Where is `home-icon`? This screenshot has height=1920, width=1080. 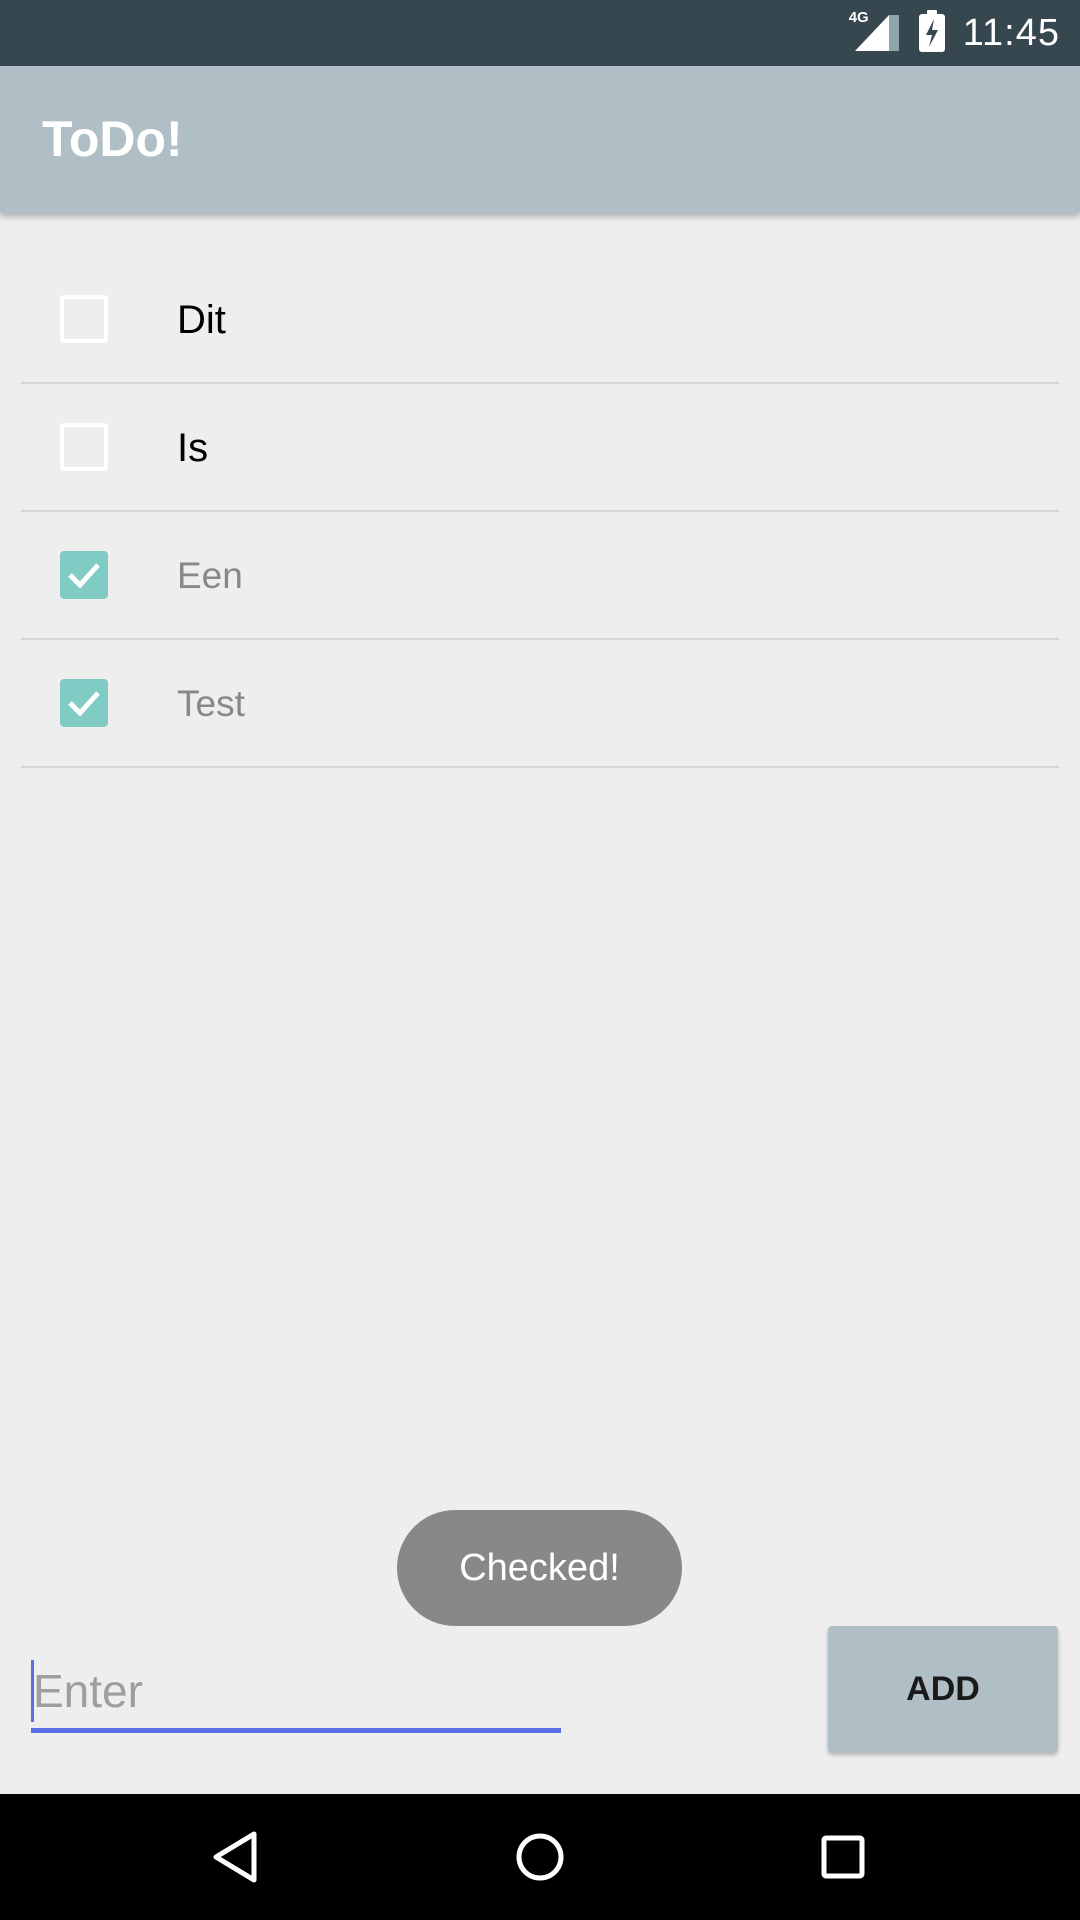
home-icon is located at coordinates (540, 1857).